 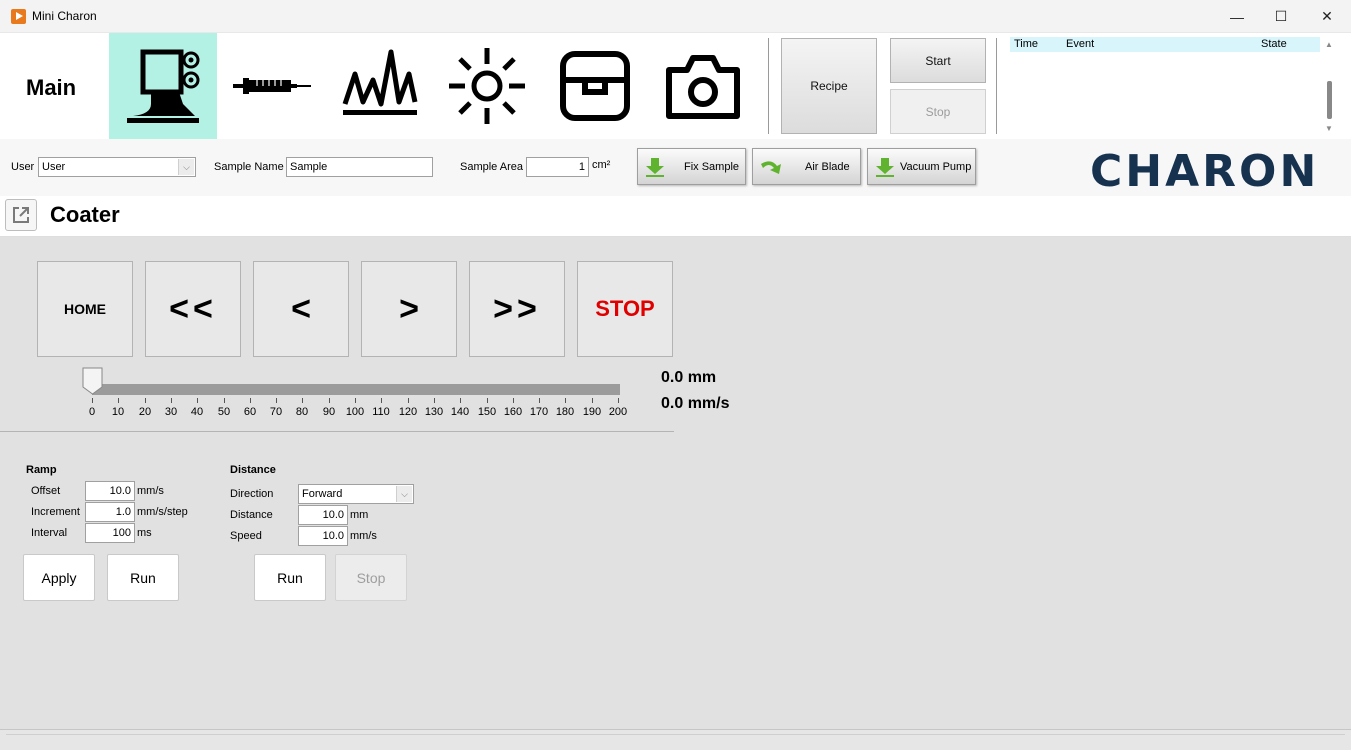 I want to click on log-column-state: State, so click(x=1274, y=44).